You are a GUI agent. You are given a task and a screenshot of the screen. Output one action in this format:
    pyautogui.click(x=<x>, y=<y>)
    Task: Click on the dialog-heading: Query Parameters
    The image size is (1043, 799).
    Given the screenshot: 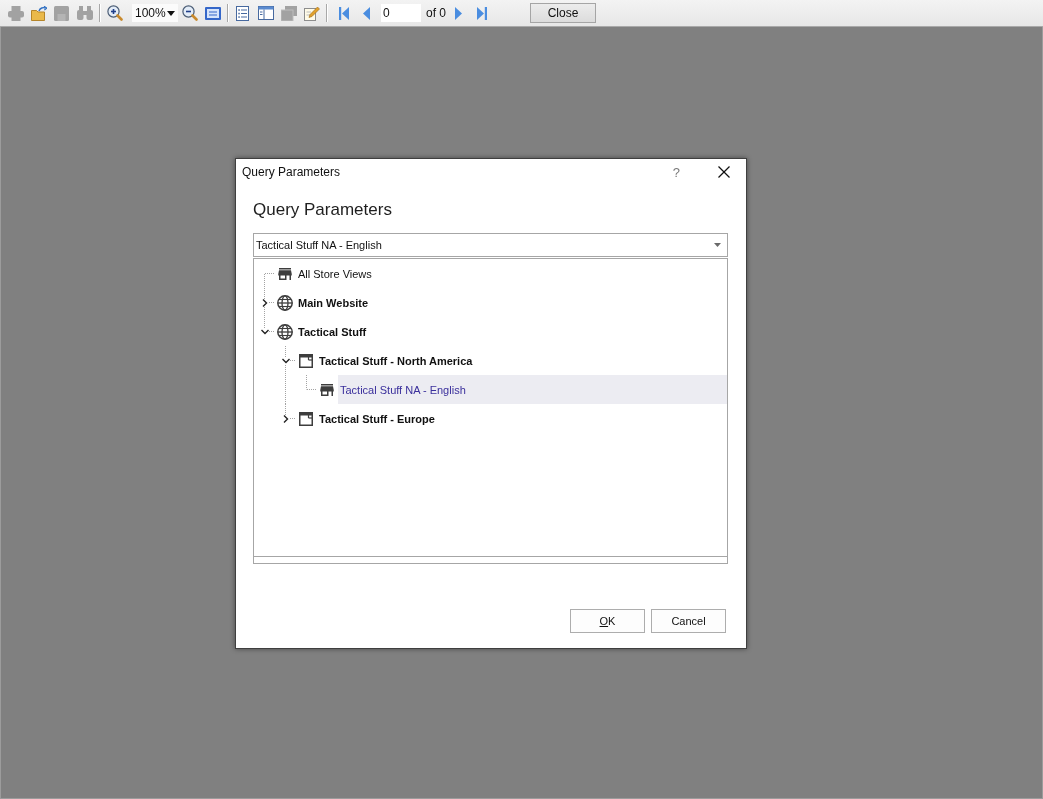 What is the action you would take?
    pyautogui.click(x=322, y=210)
    